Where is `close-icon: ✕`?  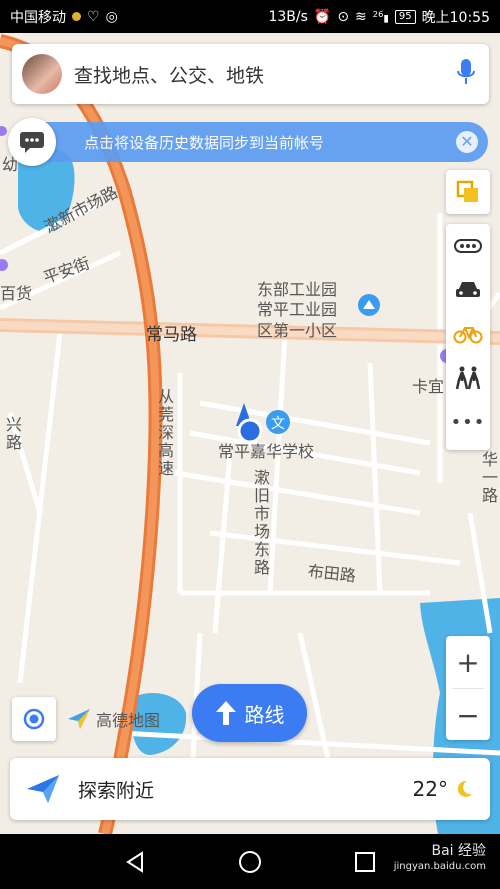
close-icon: ✕ is located at coordinates (467, 142).